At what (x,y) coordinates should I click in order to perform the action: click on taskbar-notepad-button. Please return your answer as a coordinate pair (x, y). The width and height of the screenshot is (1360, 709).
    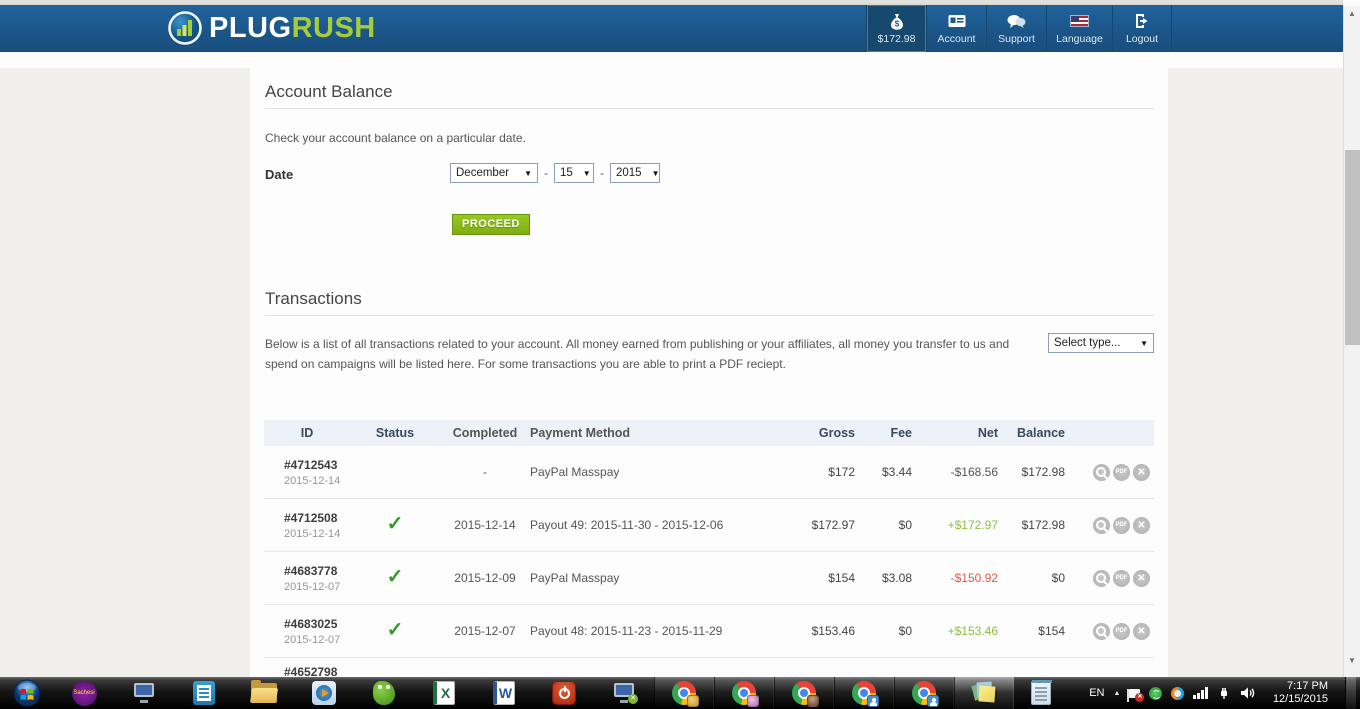
    Looking at the image, I should click on (1041, 693).